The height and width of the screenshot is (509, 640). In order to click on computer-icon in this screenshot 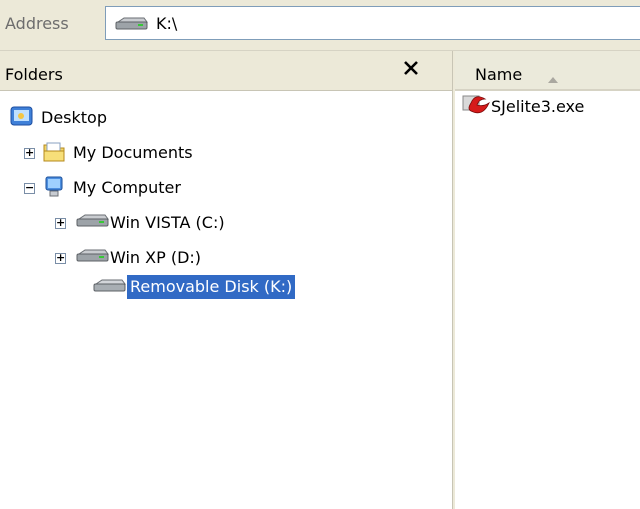, I will do `click(54, 187)`.